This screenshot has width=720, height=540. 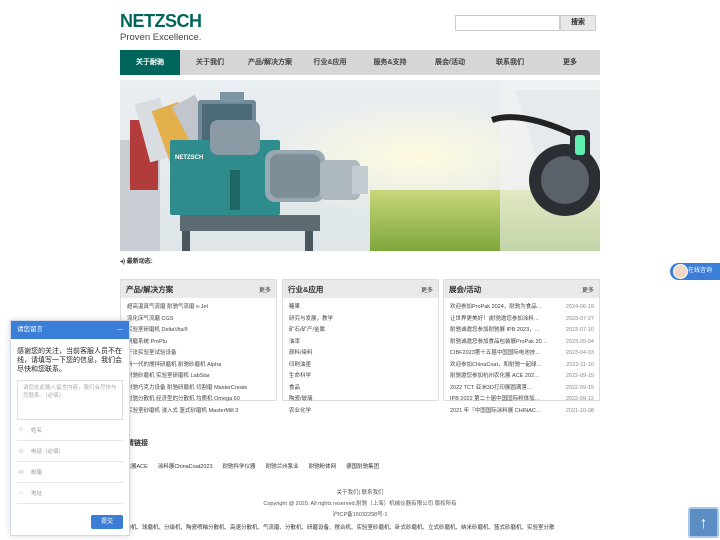 I want to click on nav-item-1: 关于我们, so click(x=210, y=62).